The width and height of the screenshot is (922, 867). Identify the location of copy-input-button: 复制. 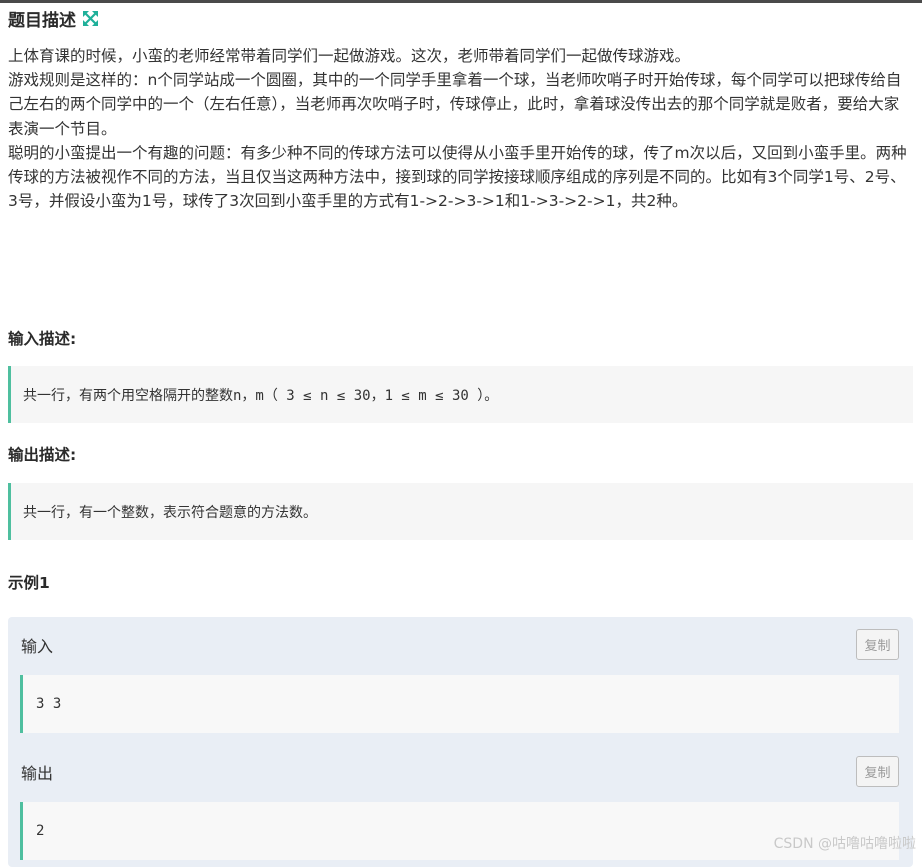
(877, 644).